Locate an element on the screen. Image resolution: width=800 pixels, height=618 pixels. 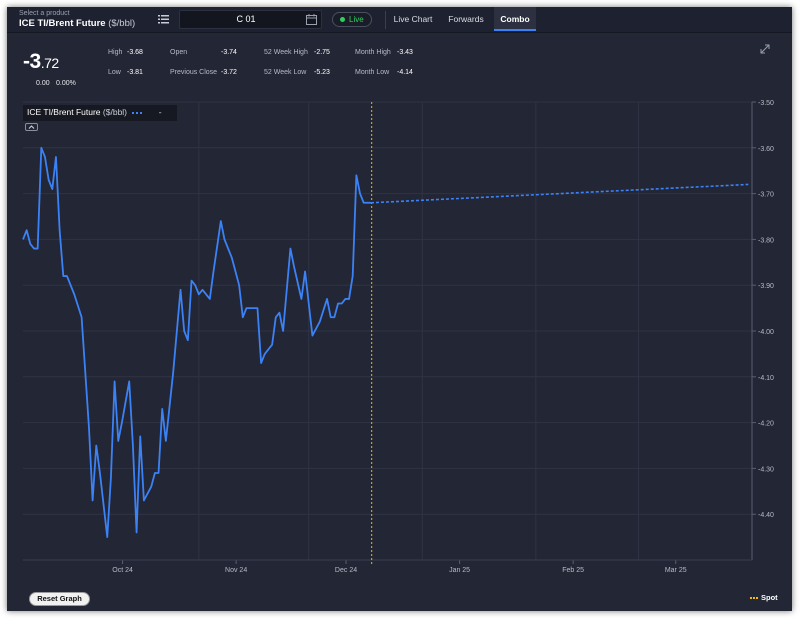
series-legend: ICE TI/Brent Future ($/bbl) - is located at coordinates (100, 113).